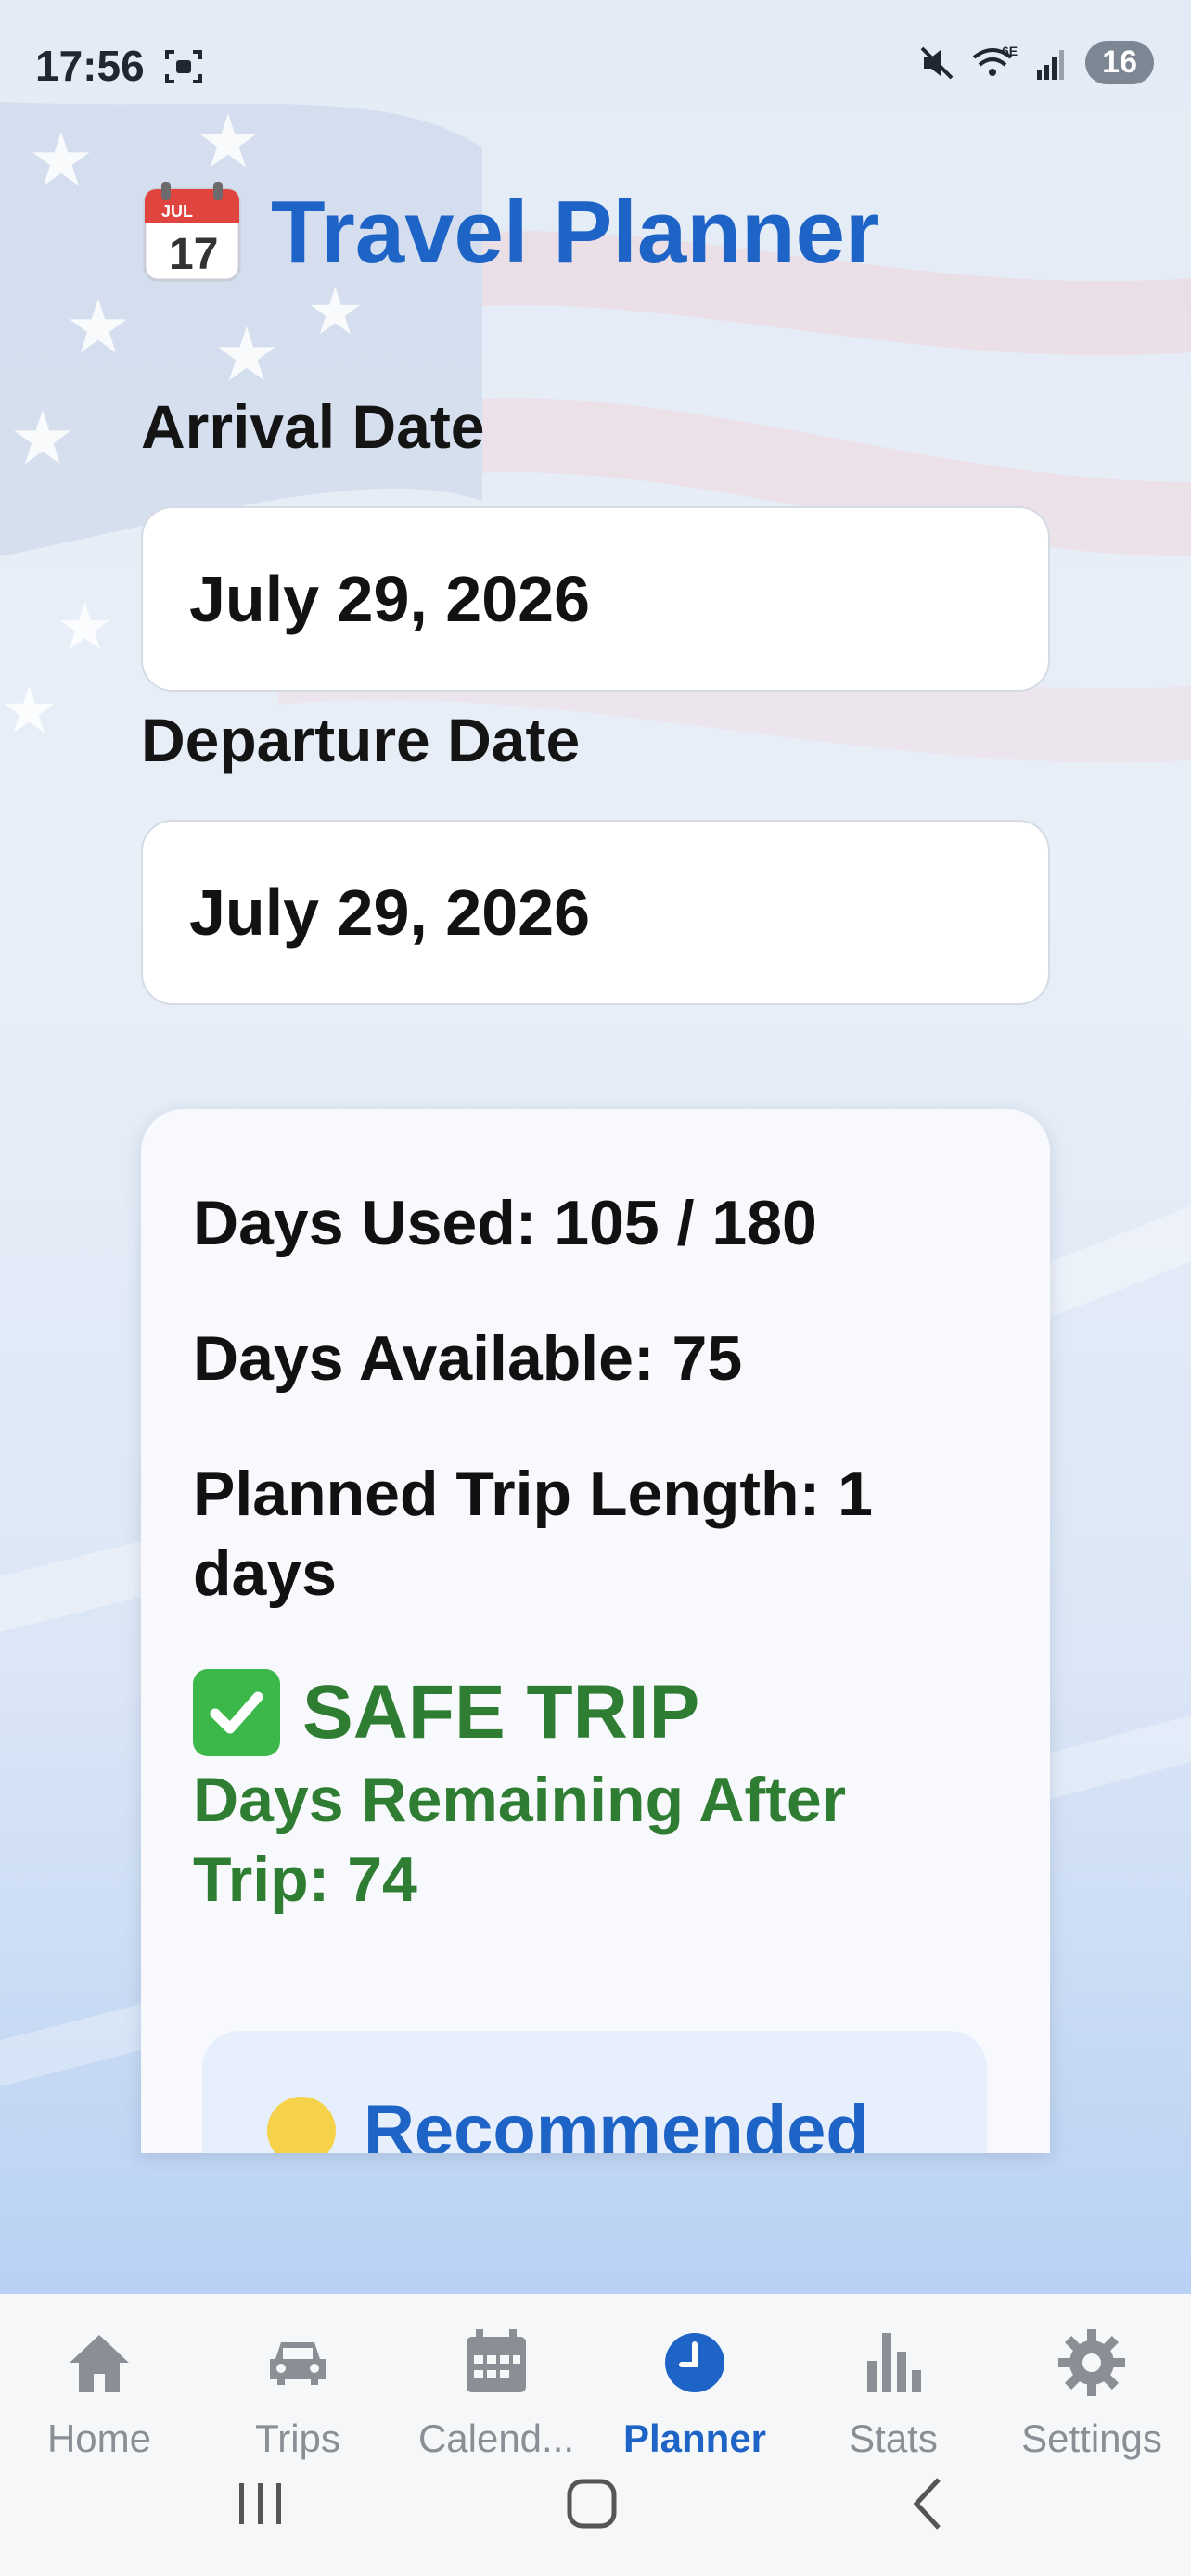 This screenshot has height=2576, width=1191. Describe the element at coordinates (501, 1712) in the screenshot. I see `safe-trip-title: SAFE TRIP` at that location.